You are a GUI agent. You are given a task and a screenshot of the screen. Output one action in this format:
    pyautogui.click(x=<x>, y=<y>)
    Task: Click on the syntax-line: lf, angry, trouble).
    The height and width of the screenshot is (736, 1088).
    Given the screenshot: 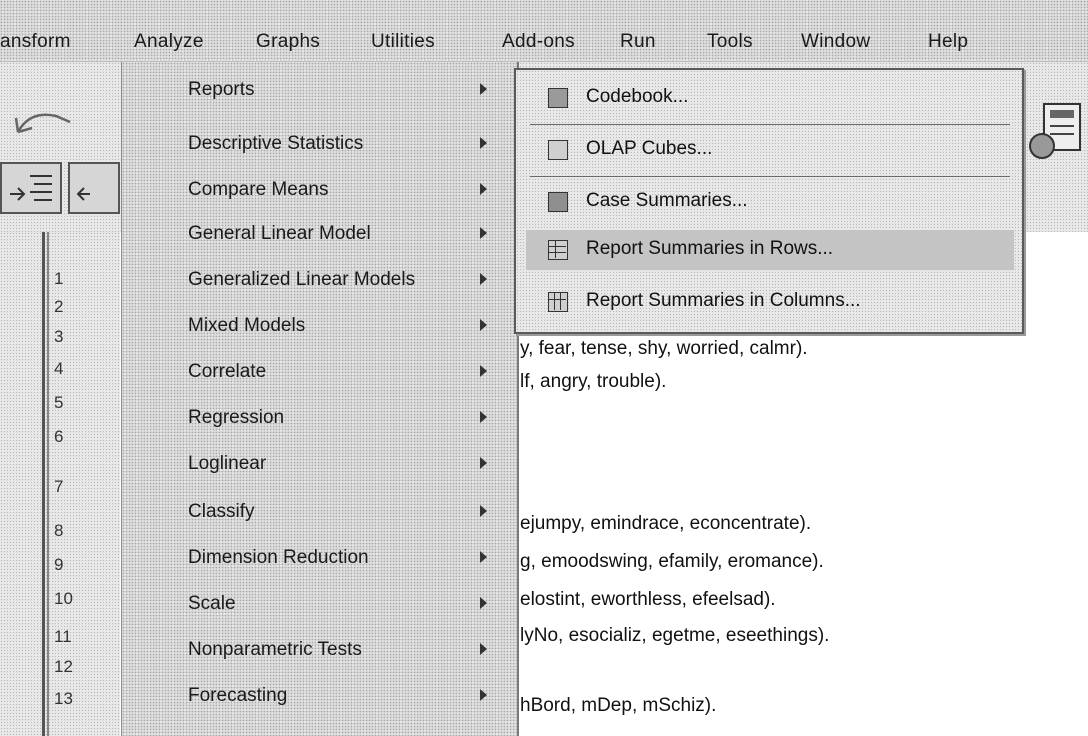 What is the action you would take?
    pyautogui.click(x=593, y=381)
    